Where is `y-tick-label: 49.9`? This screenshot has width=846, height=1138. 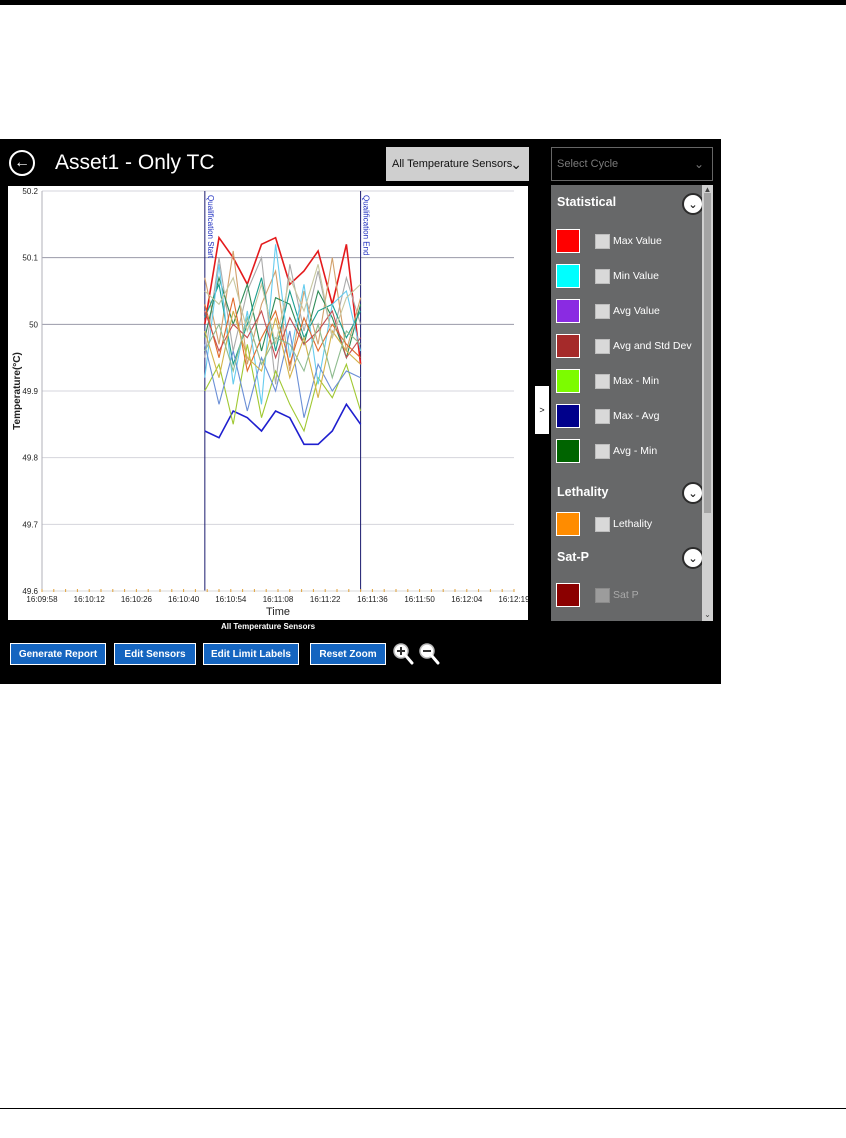
y-tick-label: 49.9 is located at coordinates (30, 391).